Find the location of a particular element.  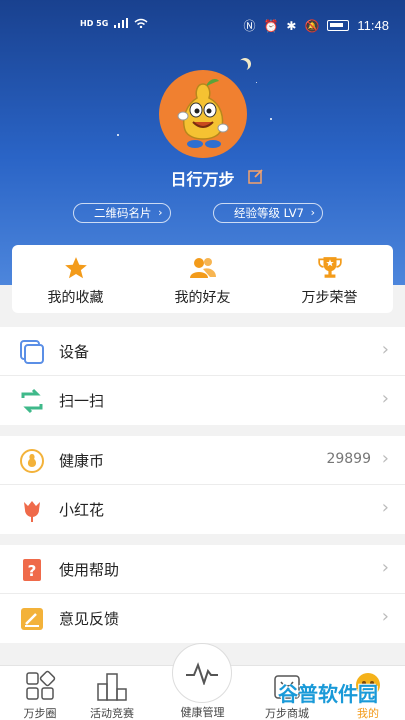

qr-card-button: 二维码名片 › is located at coordinates (122, 213).